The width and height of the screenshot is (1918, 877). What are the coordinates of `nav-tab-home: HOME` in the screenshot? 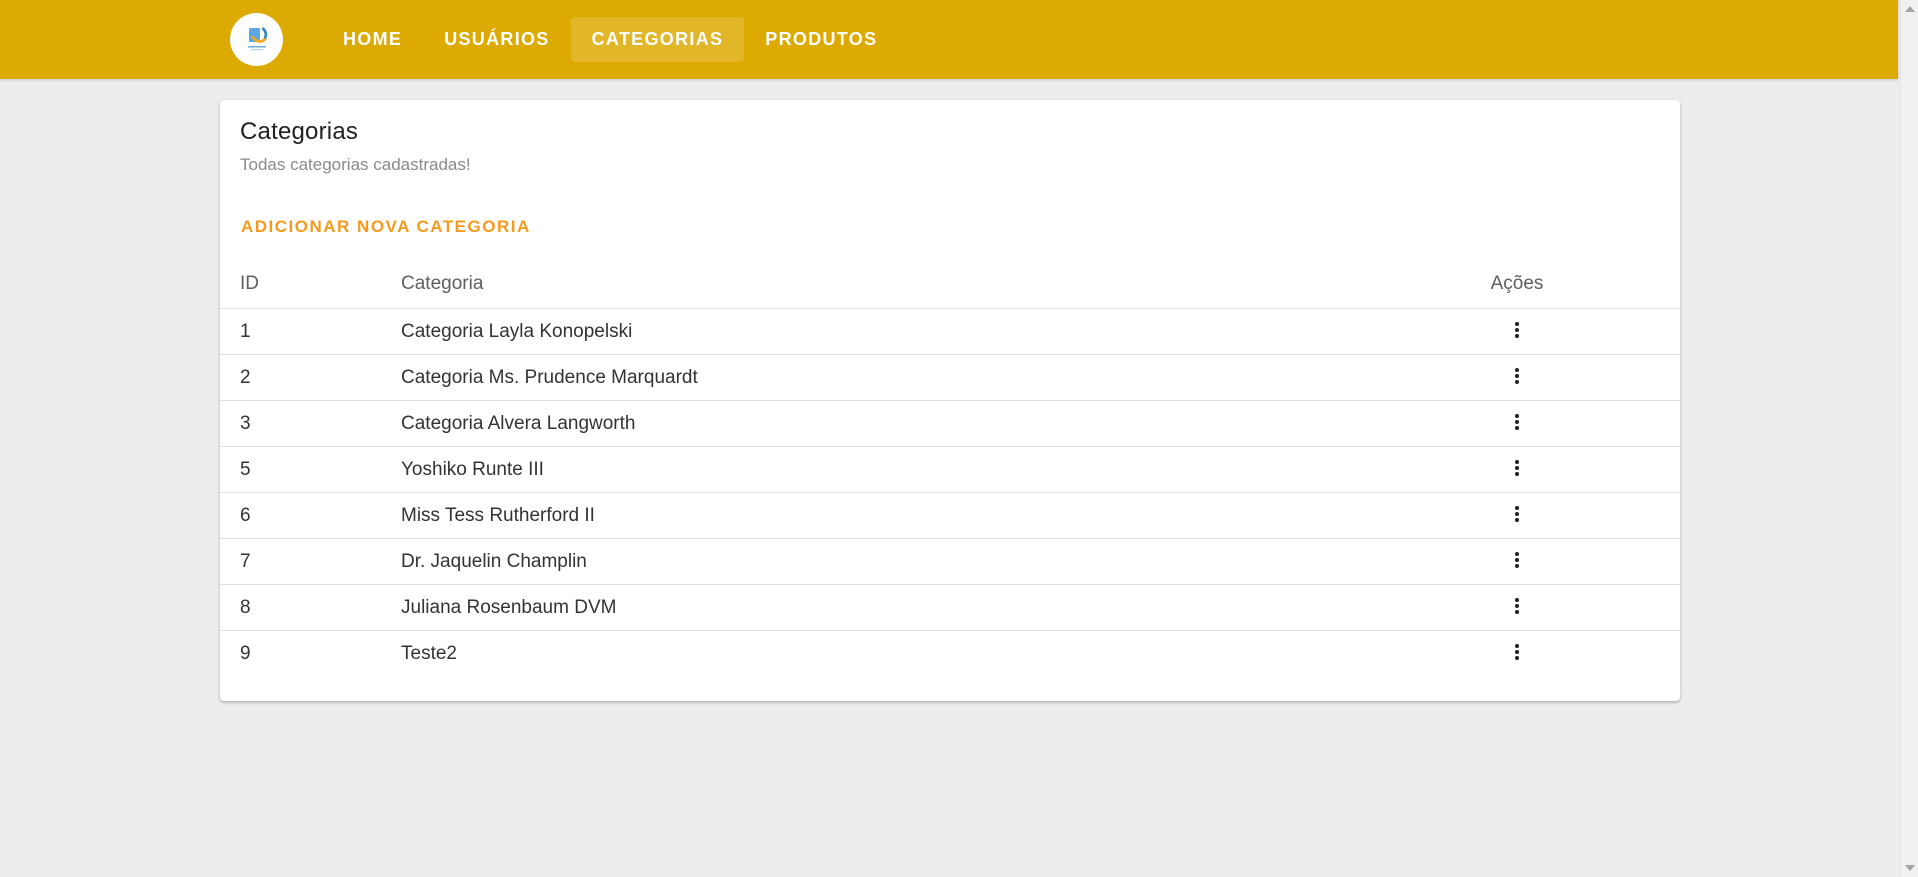 It's located at (372, 39).